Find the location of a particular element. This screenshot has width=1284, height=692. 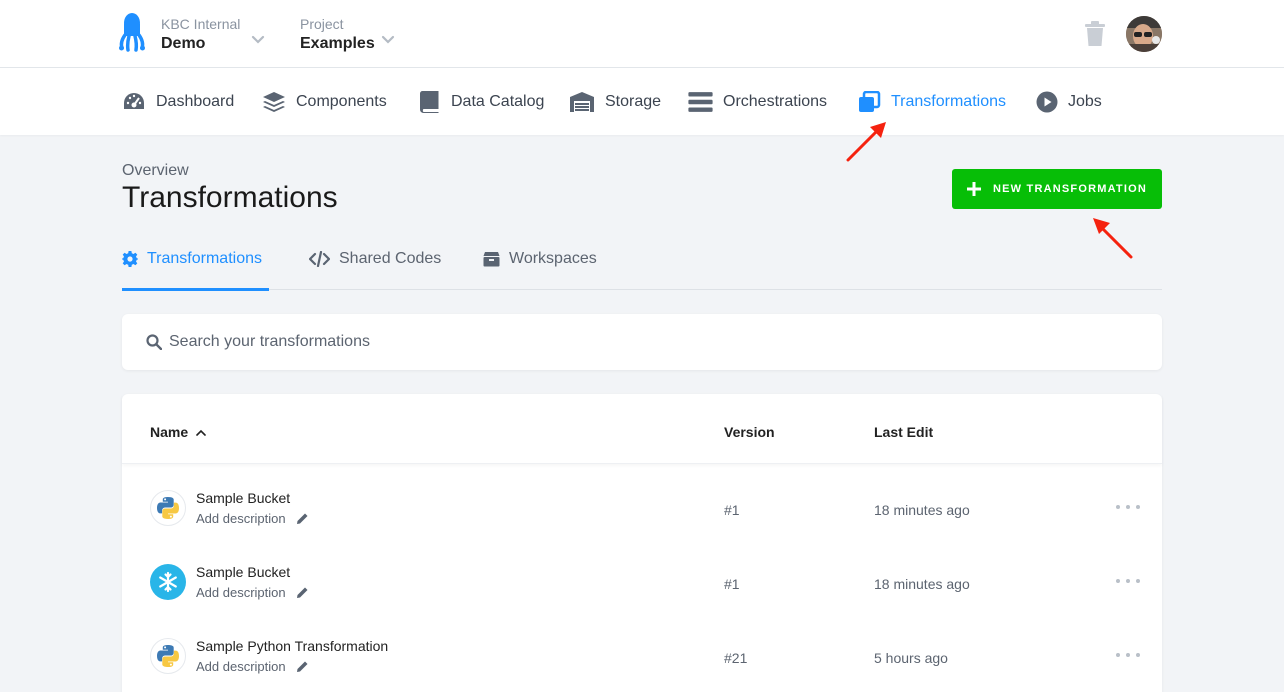

bars-icon is located at coordinates (700, 102).